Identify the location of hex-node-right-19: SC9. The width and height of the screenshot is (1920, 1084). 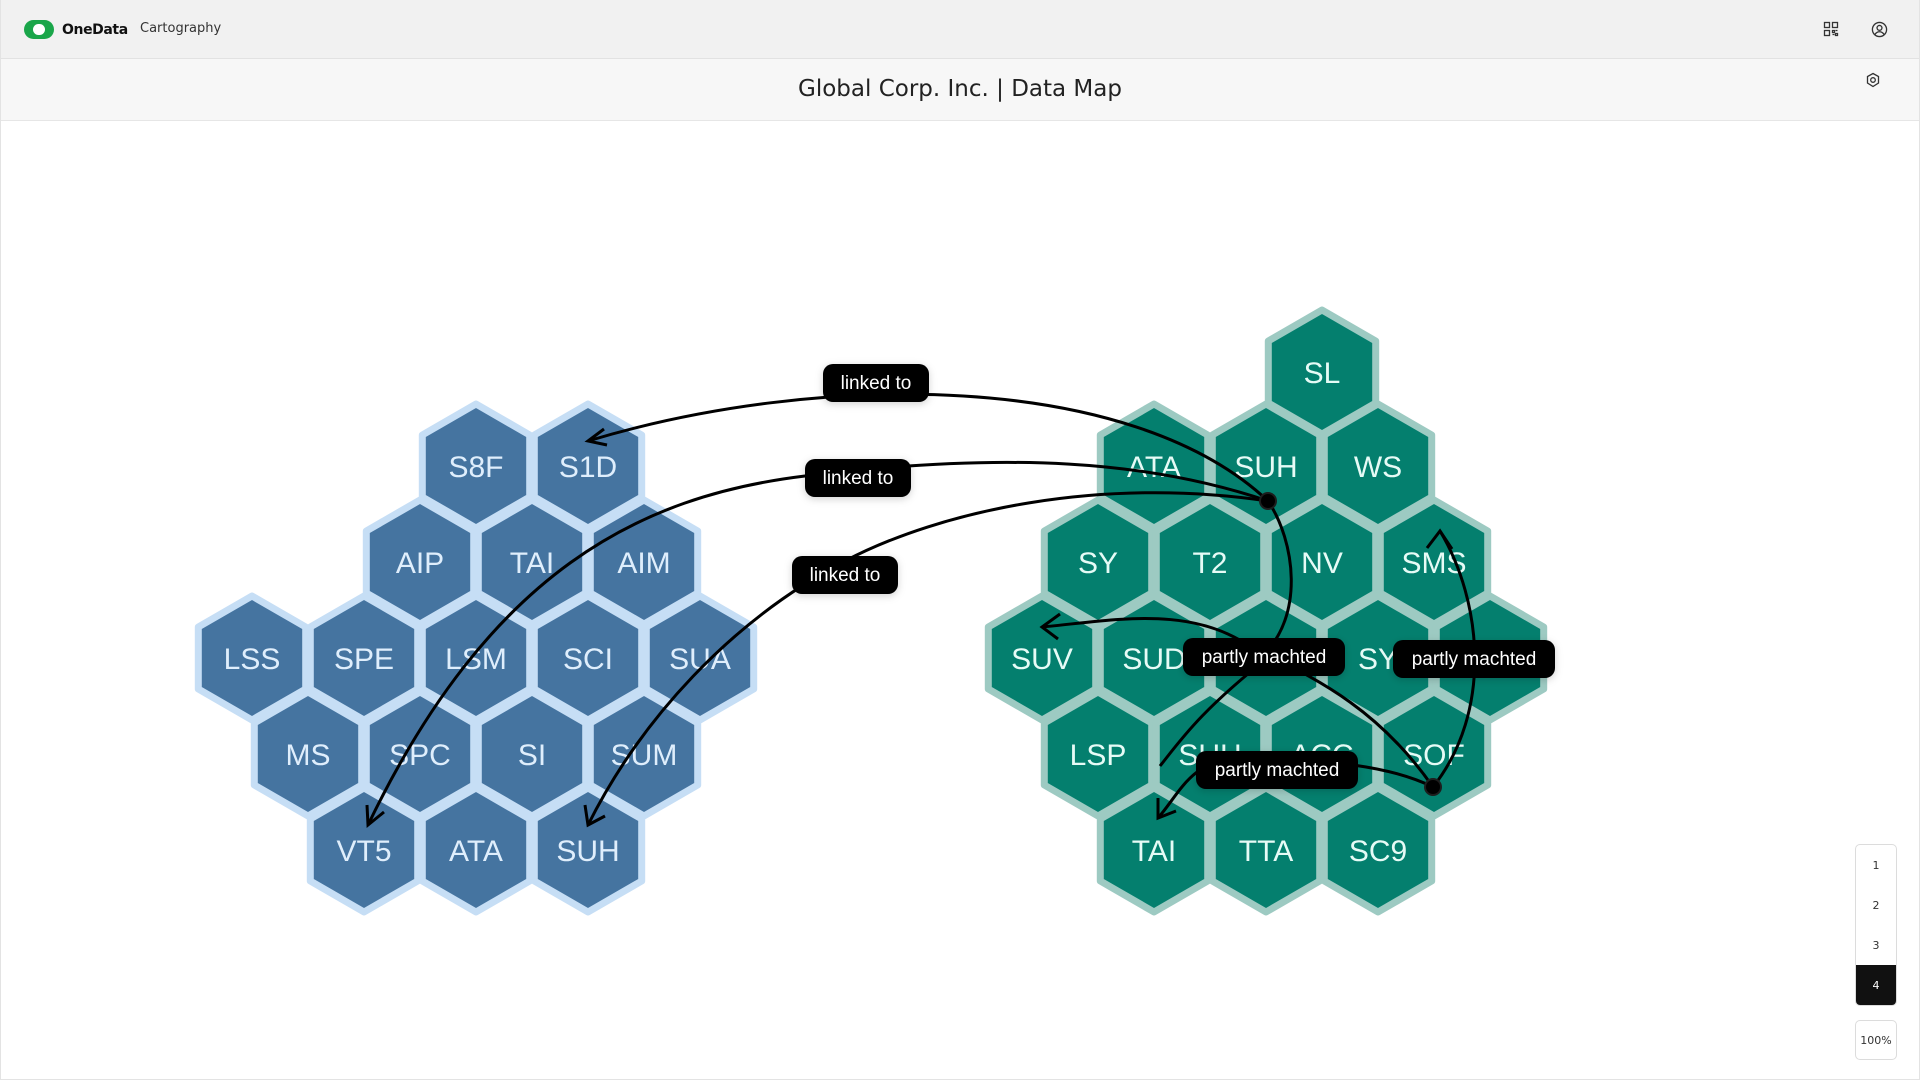
(1378, 850).